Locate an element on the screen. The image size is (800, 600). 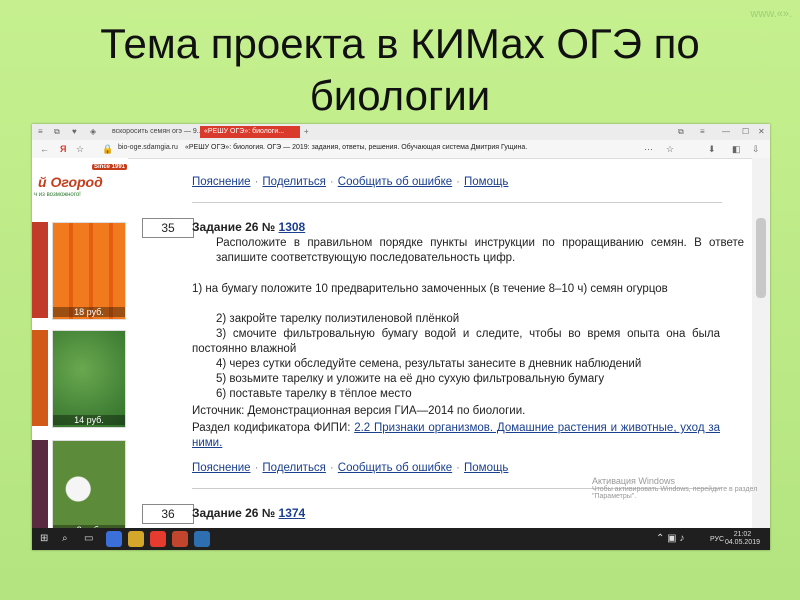
divider is located at coordinates (457, 202).